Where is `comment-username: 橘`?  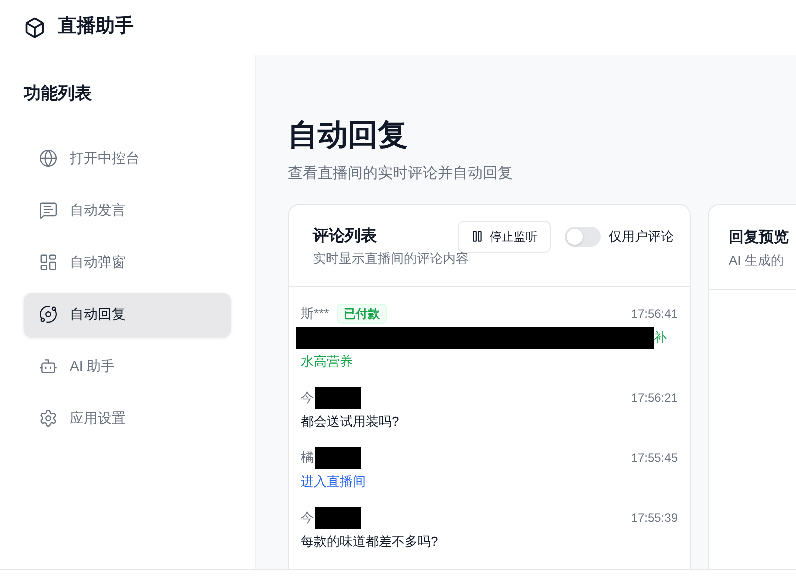 comment-username: 橘 is located at coordinates (307, 458).